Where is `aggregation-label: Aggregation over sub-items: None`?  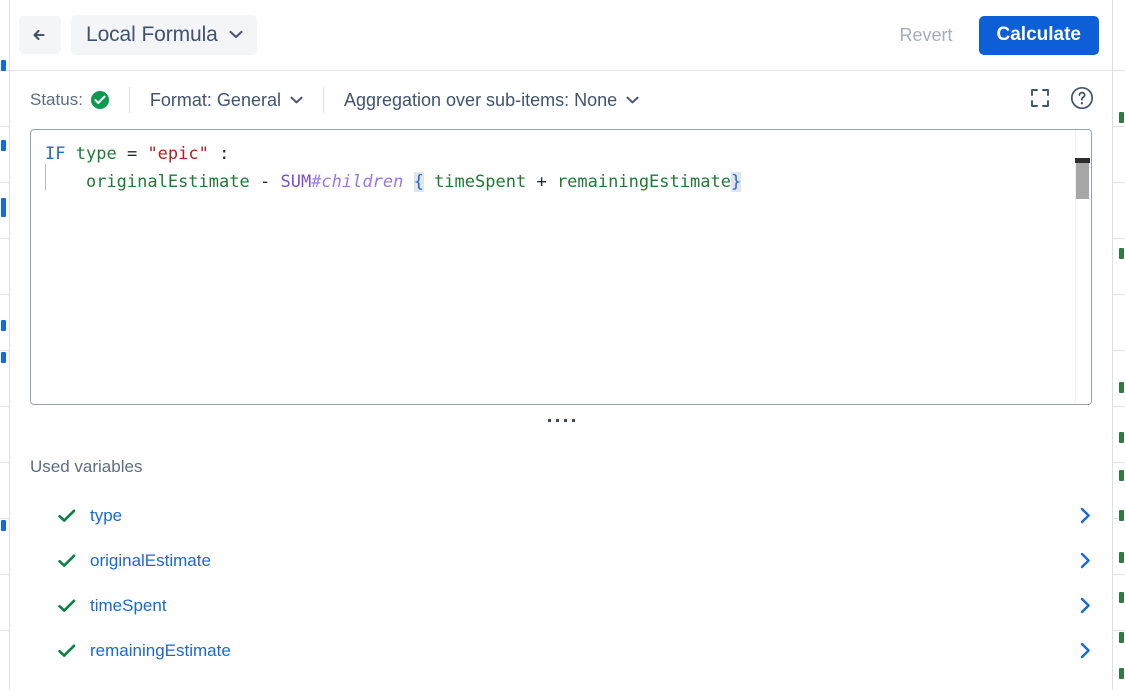
aggregation-label: Aggregation over sub-items: None is located at coordinates (480, 99).